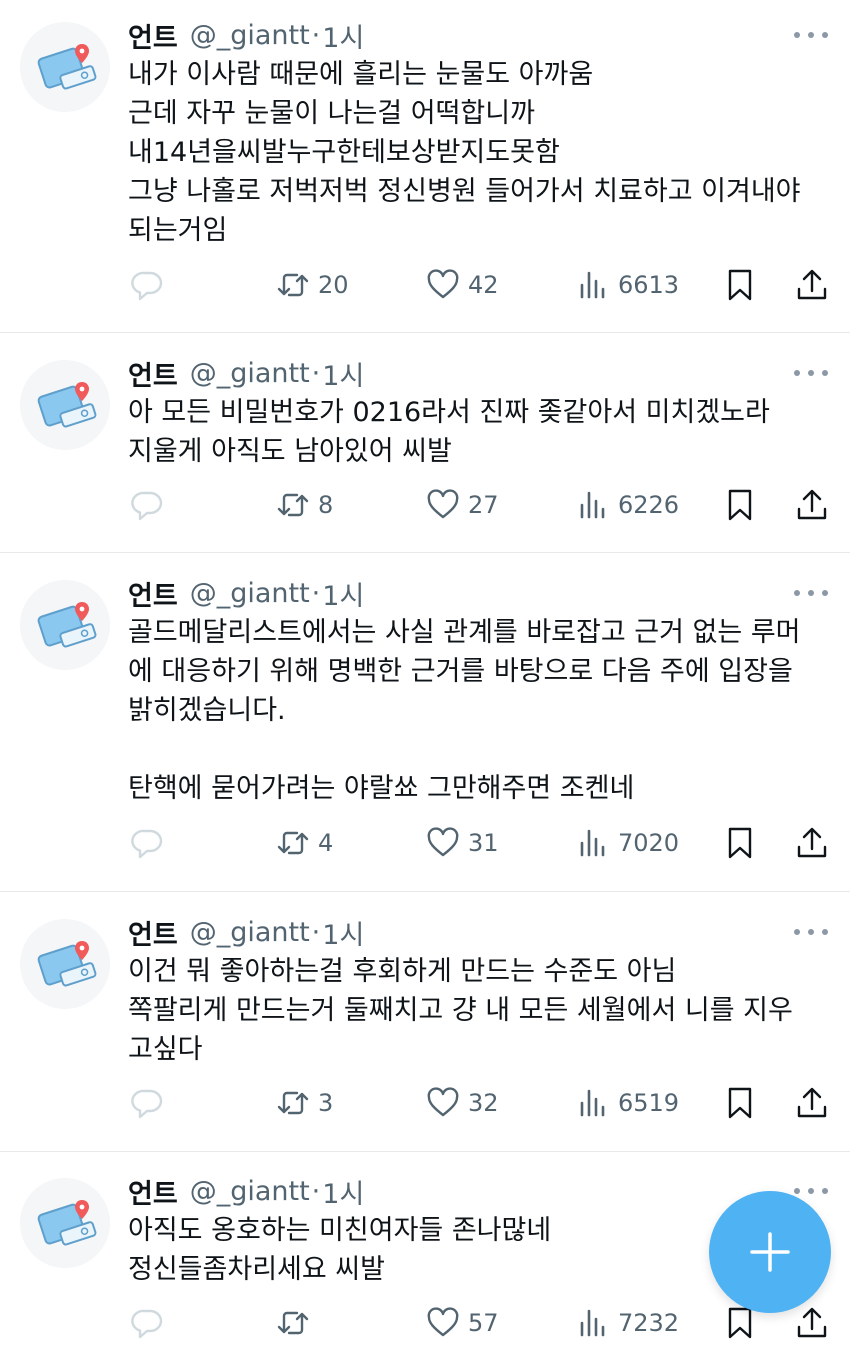  Describe the element at coordinates (649, 843) in the screenshot. I see `views-count: 7020` at that location.